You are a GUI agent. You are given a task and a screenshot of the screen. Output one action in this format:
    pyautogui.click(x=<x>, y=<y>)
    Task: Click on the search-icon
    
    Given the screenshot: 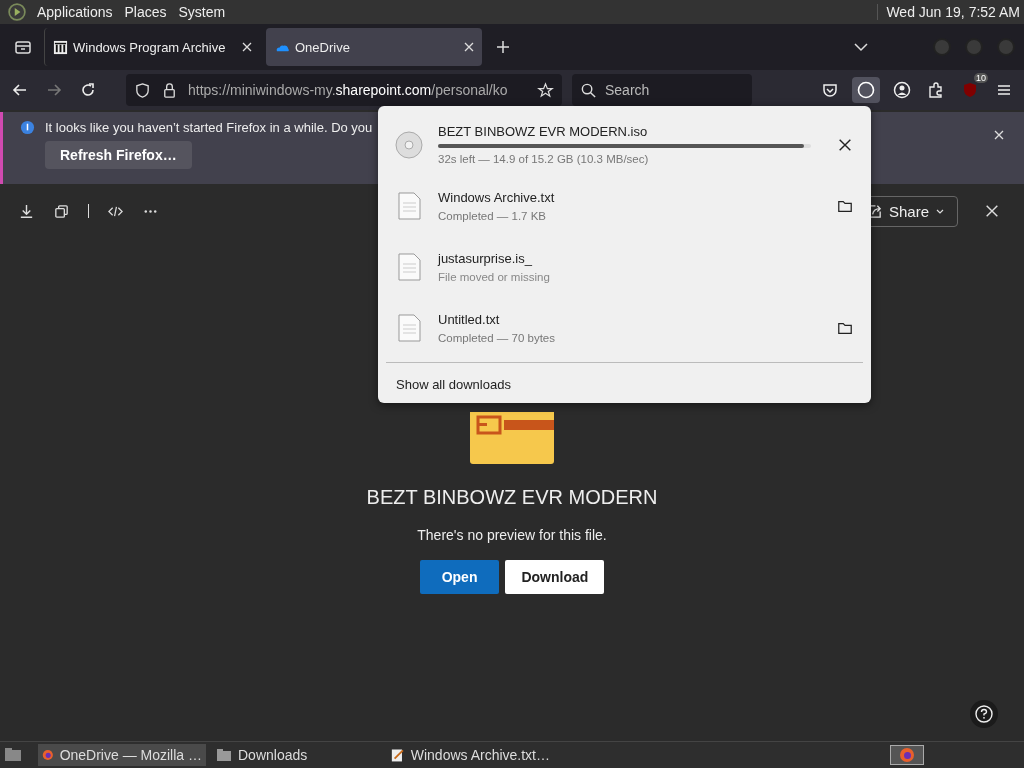 What is the action you would take?
    pyautogui.click(x=588, y=90)
    